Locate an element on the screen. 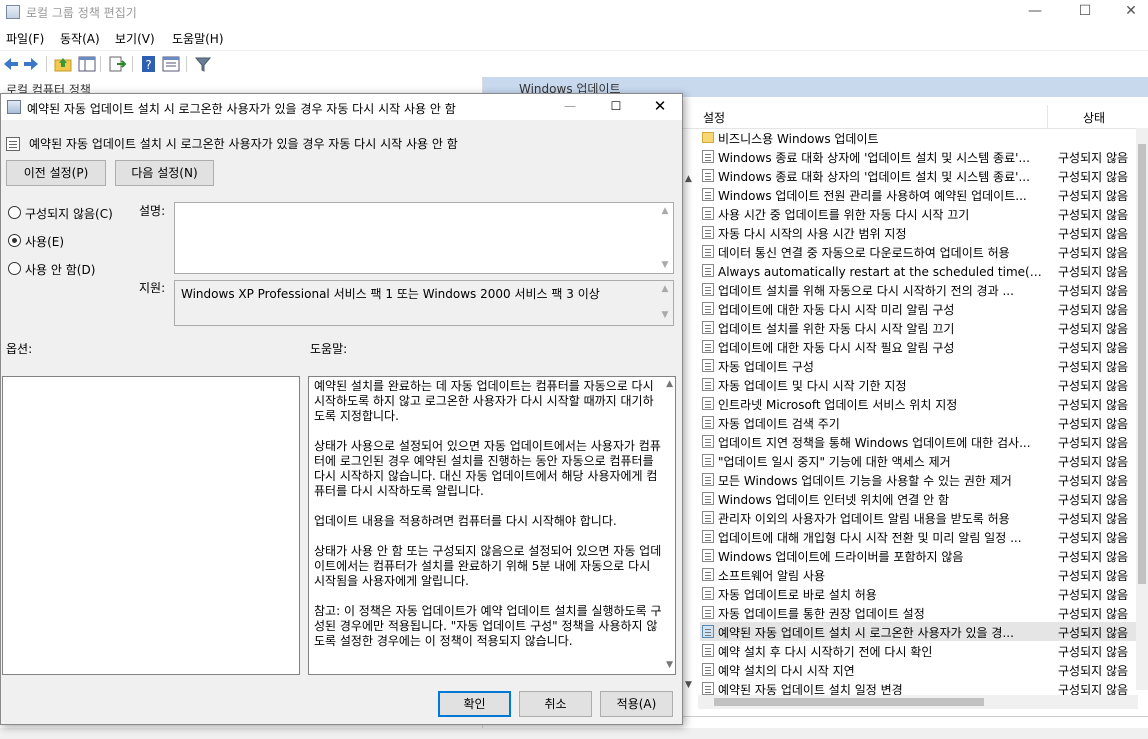 This screenshot has height=739, width=1148. apply-button: 적용(A) is located at coordinates (636, 704).